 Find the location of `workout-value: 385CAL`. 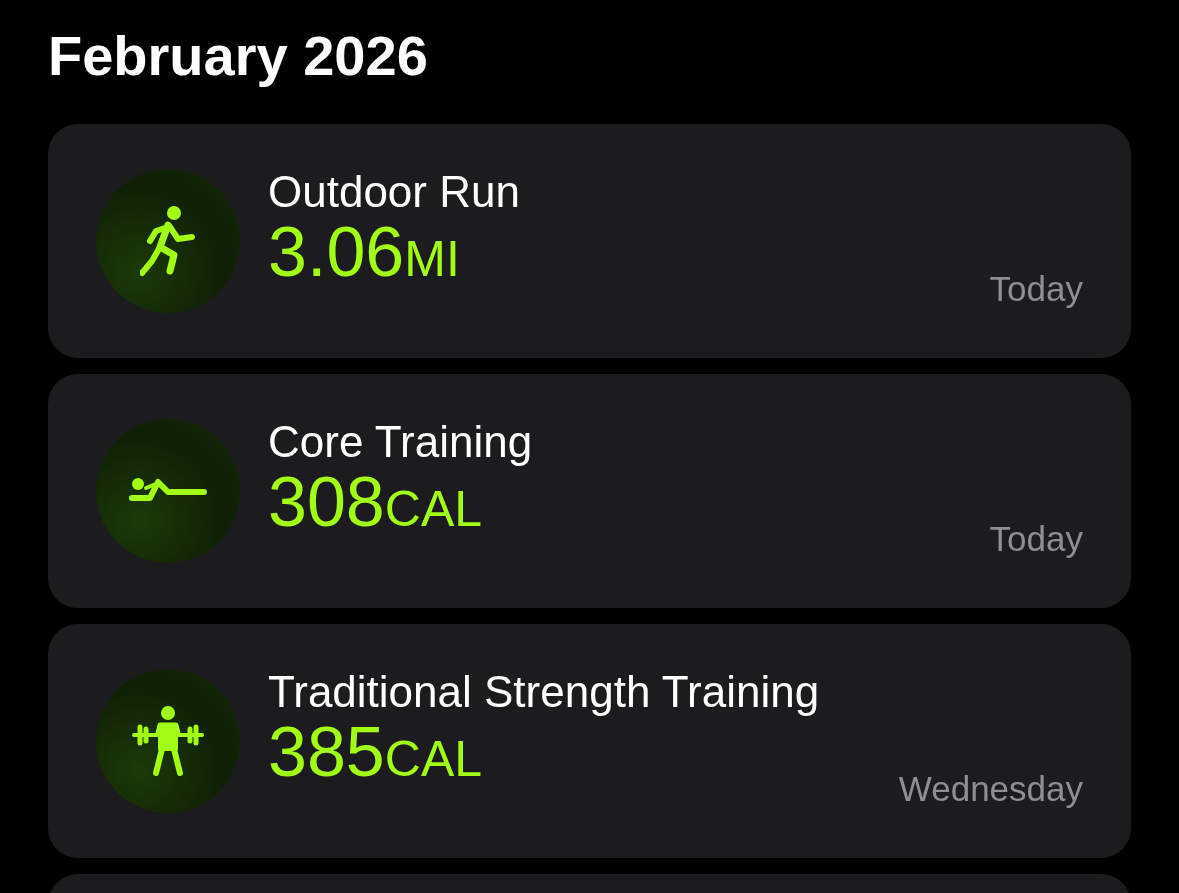

workout-value: 385CAL is located at coordinates (376, 753).